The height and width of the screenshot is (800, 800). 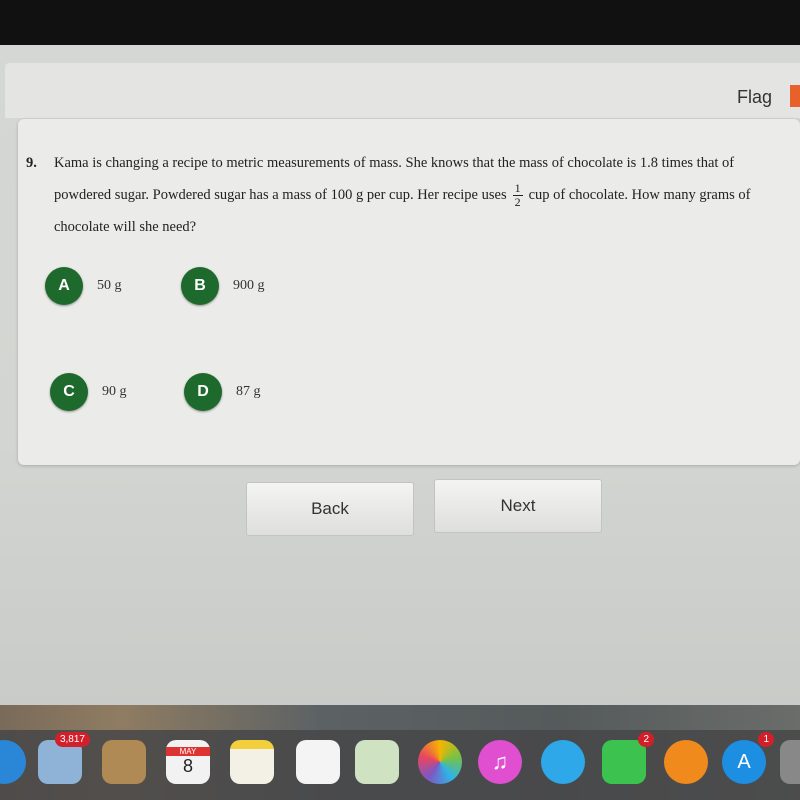 What do you see at coordinates (790, 762) in the screenshot?
I see `system-preferences-icon` at bounding box center [790, 762].